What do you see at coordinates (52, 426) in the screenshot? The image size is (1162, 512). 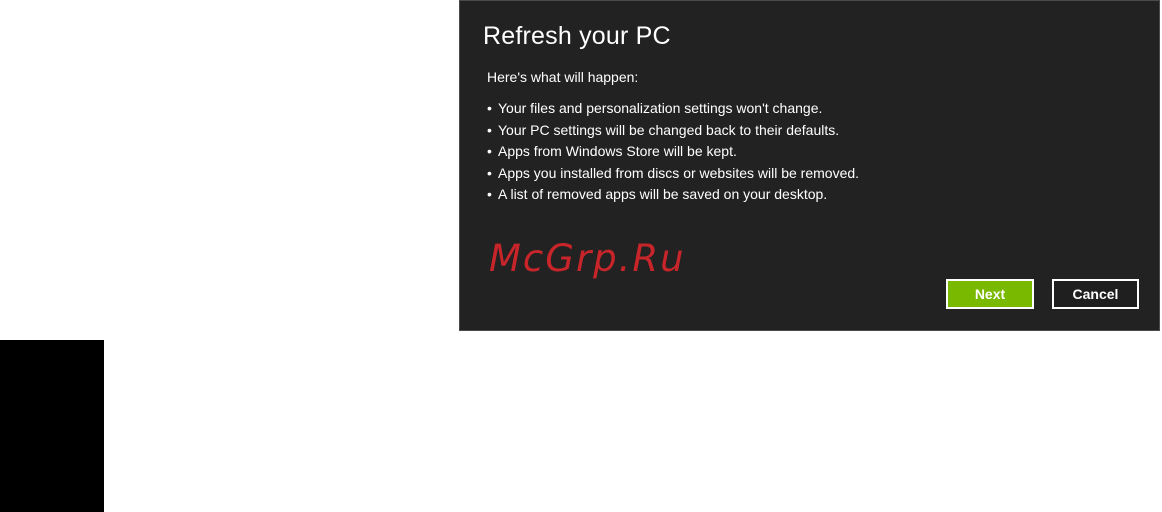 I see `black-bar` at bounding box center [52, 426].